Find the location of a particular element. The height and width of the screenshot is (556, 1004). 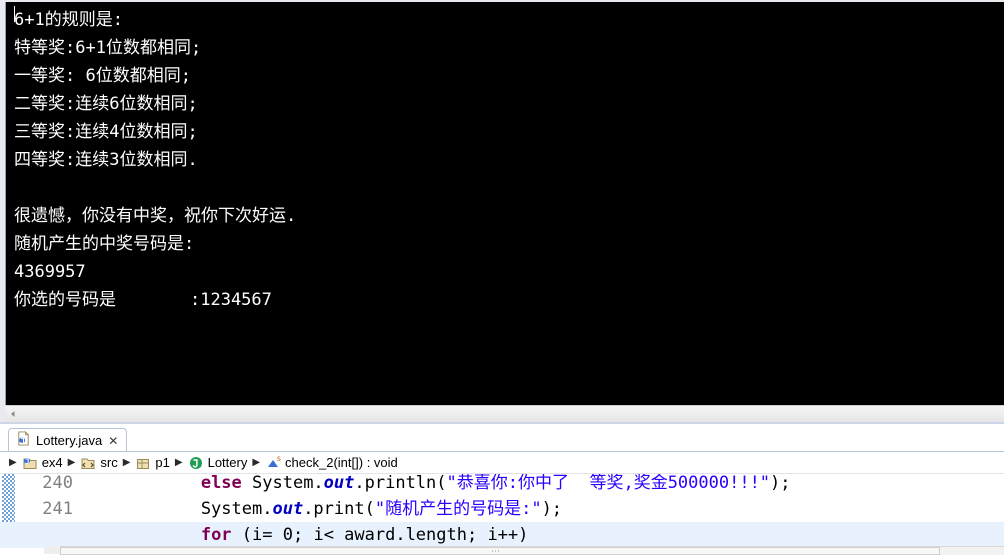

console-line: 4369957 is located at coordinates (50, 272).